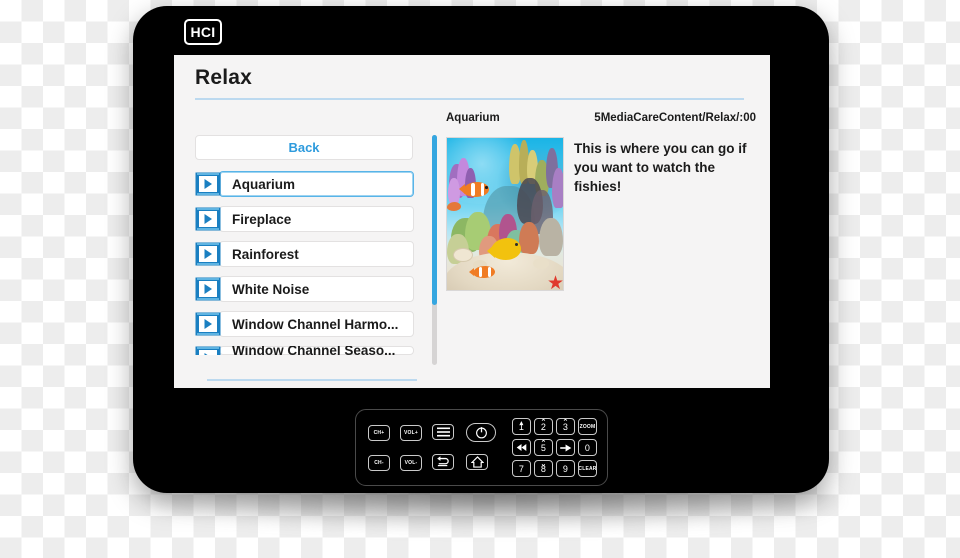 This screenshot has width=960, height=558. I want to click on power-icon, so click(481, 433).